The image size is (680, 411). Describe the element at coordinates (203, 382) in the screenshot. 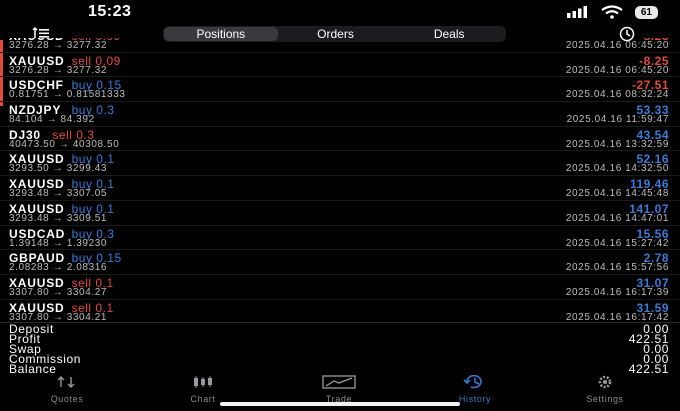

I see `chart-icon` at that location.